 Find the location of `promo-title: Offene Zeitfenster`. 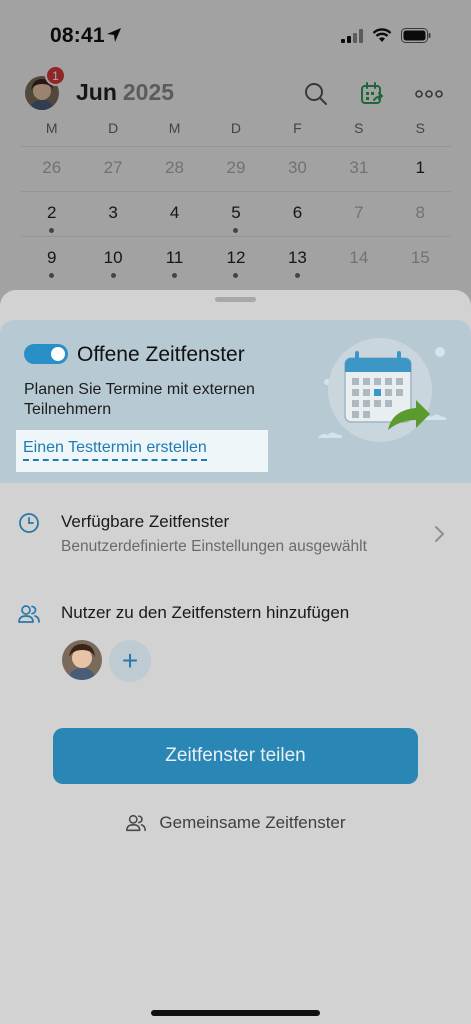

promo-title: Offene Zeitfenster is located at coordinates (161, 354).